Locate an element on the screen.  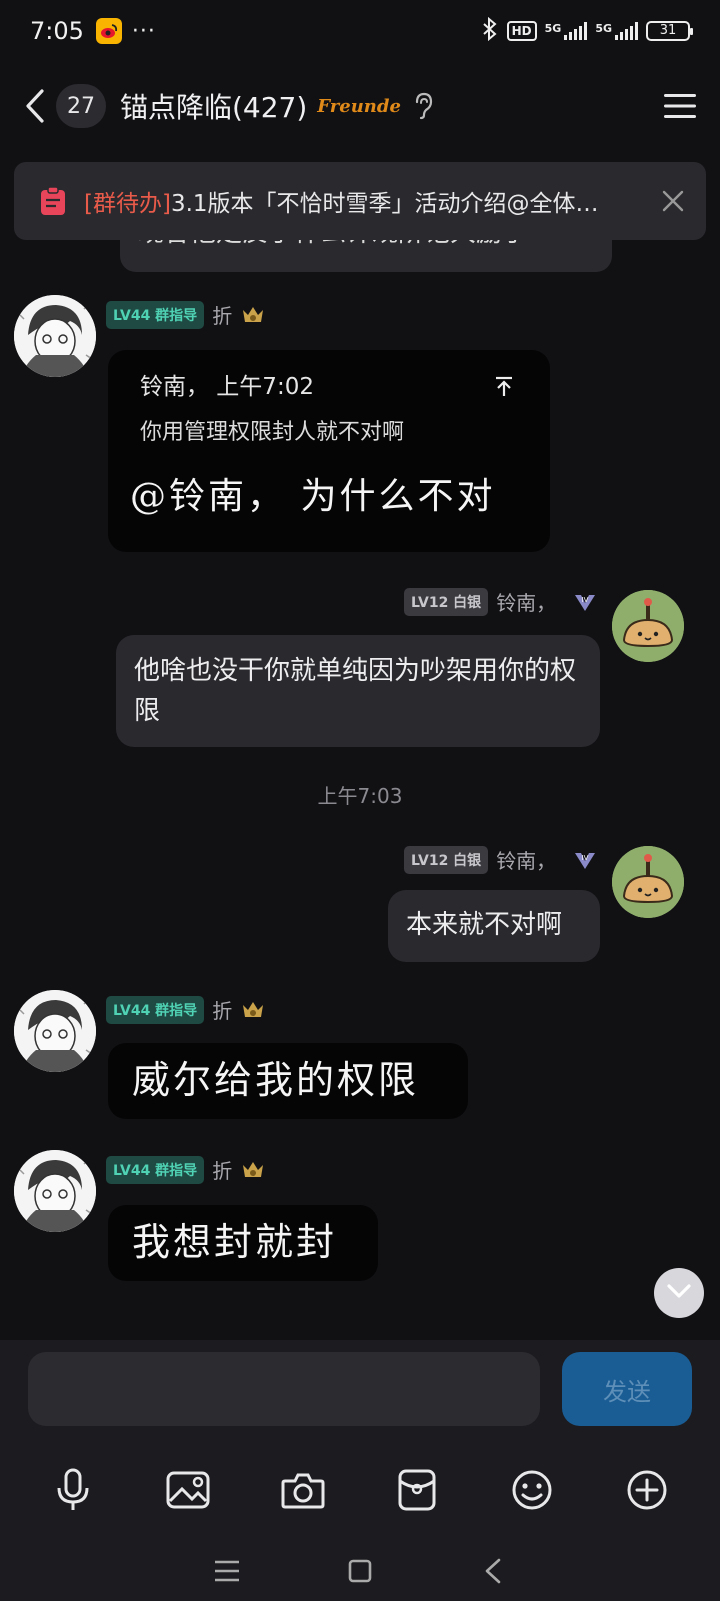
message-text: 他啥也没干你就单纯因为吵架用你的权限 is located at coordinates (355, 691).